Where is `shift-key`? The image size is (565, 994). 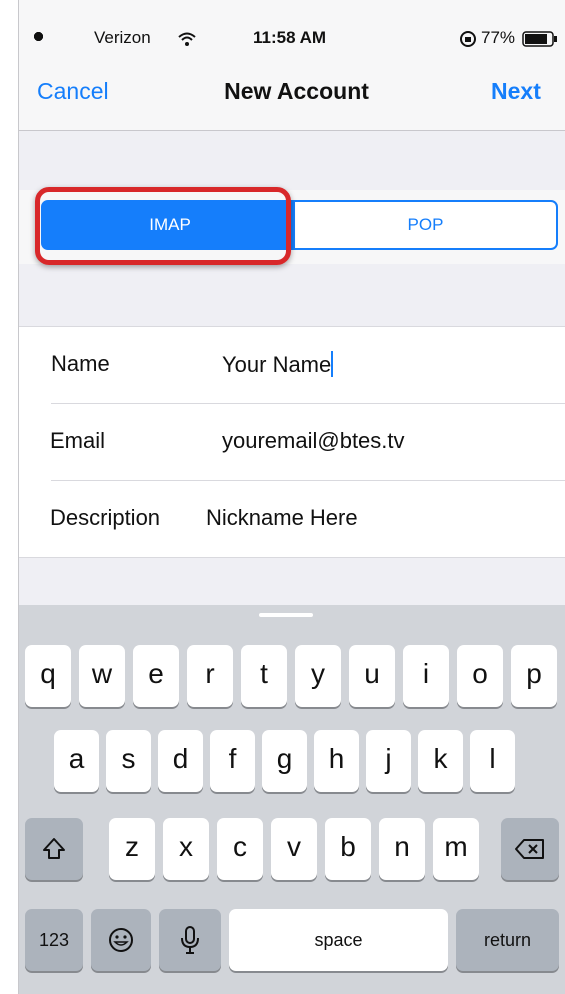 shift-key is located at coordinates (54, 849).